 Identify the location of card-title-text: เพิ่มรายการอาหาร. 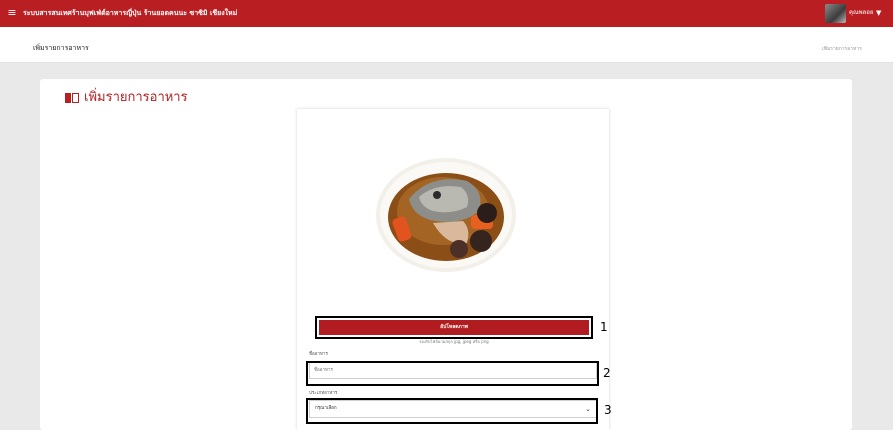
(136, 97).